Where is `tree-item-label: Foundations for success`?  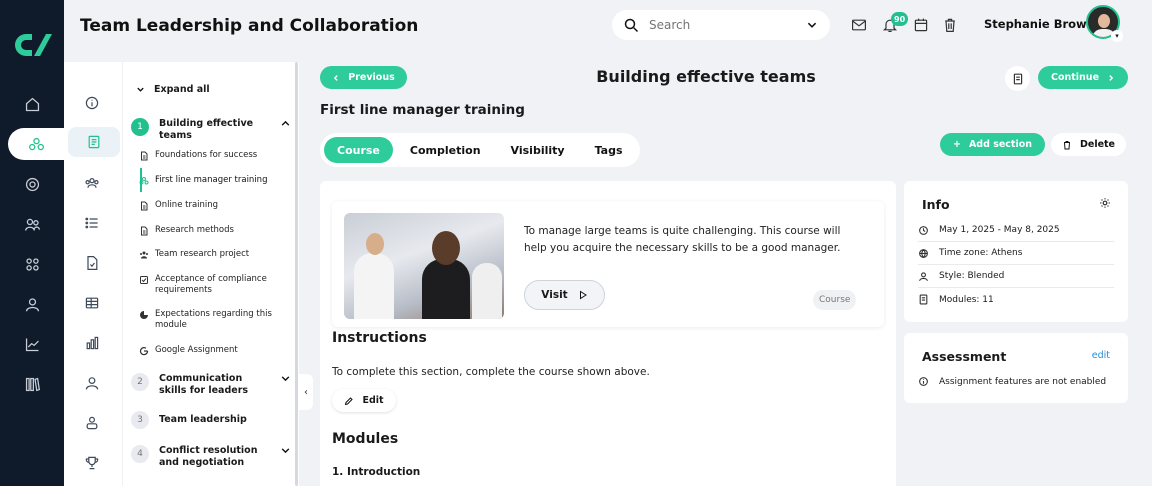
tree-item-label: Foundations for success is located at coordinates (206, 155).